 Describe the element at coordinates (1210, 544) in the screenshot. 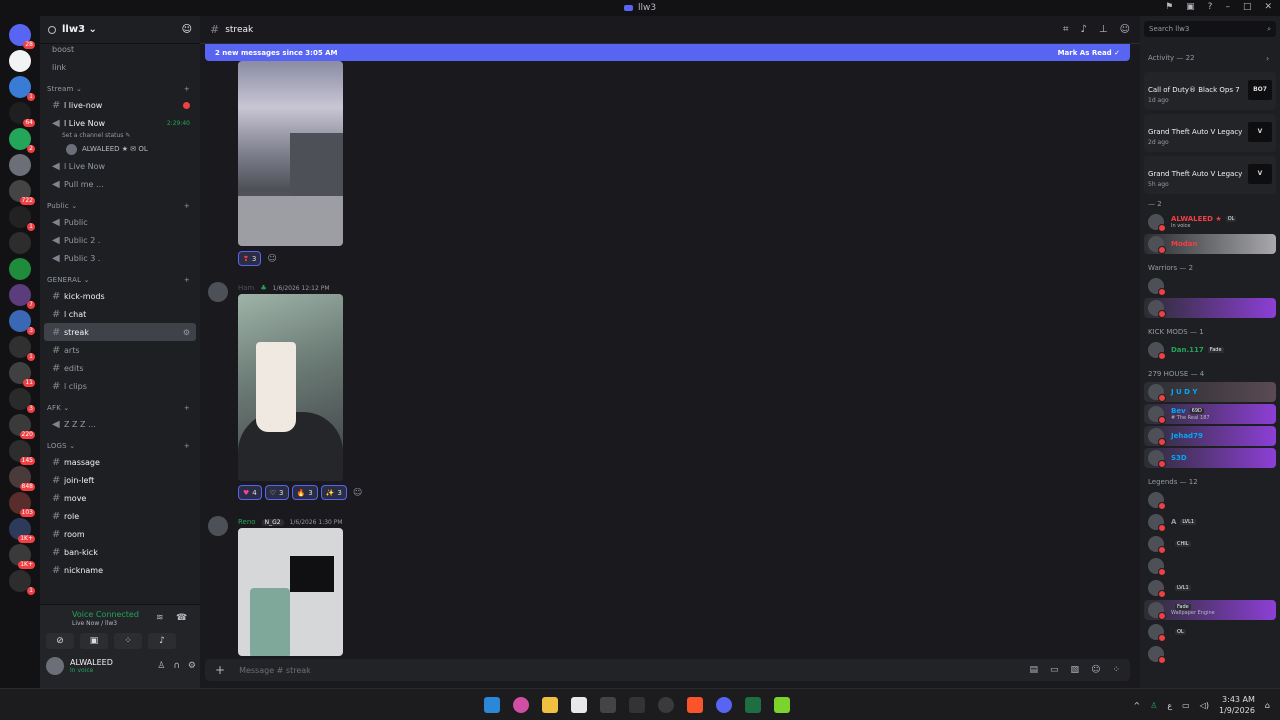

I see `member-item: CHIL` at that location.